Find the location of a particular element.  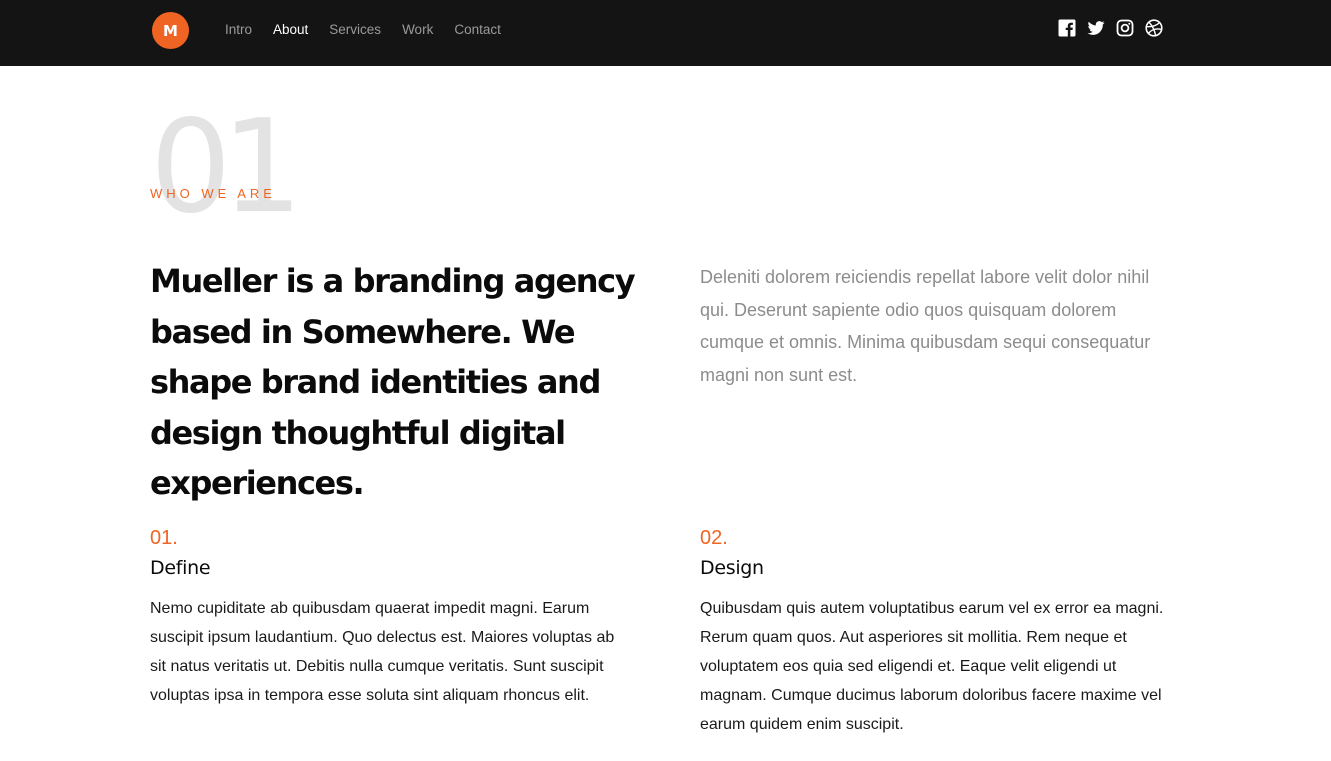

nav-item-contact: Contact is located at coordinates (477, 29).